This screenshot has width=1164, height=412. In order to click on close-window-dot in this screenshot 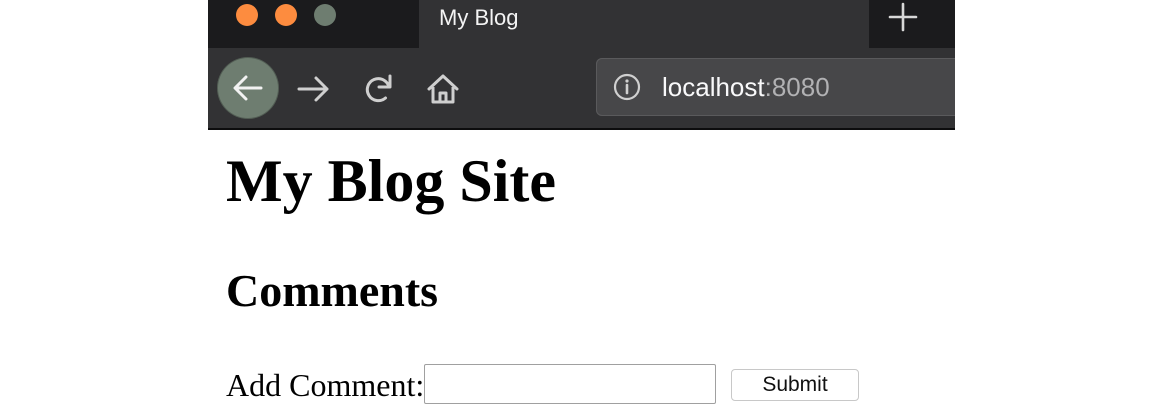, I will do `click(247, 15)`.